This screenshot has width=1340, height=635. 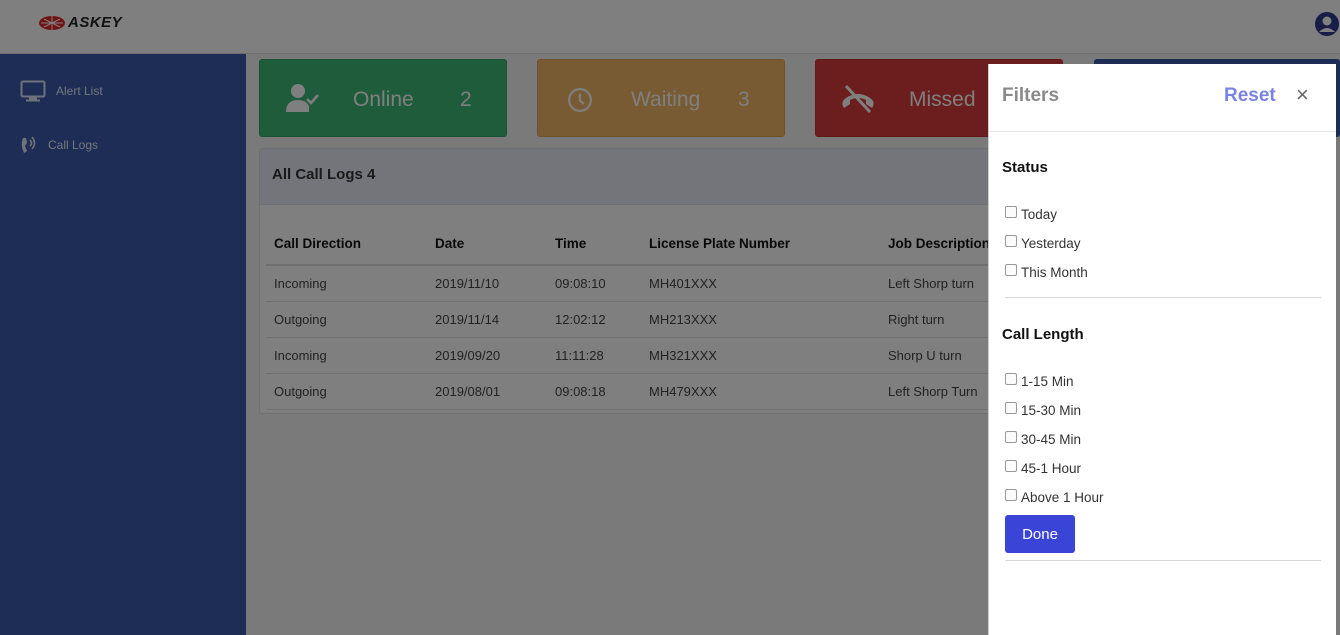 I want to click on close-icon: ×, so click(x=1302, y=95).